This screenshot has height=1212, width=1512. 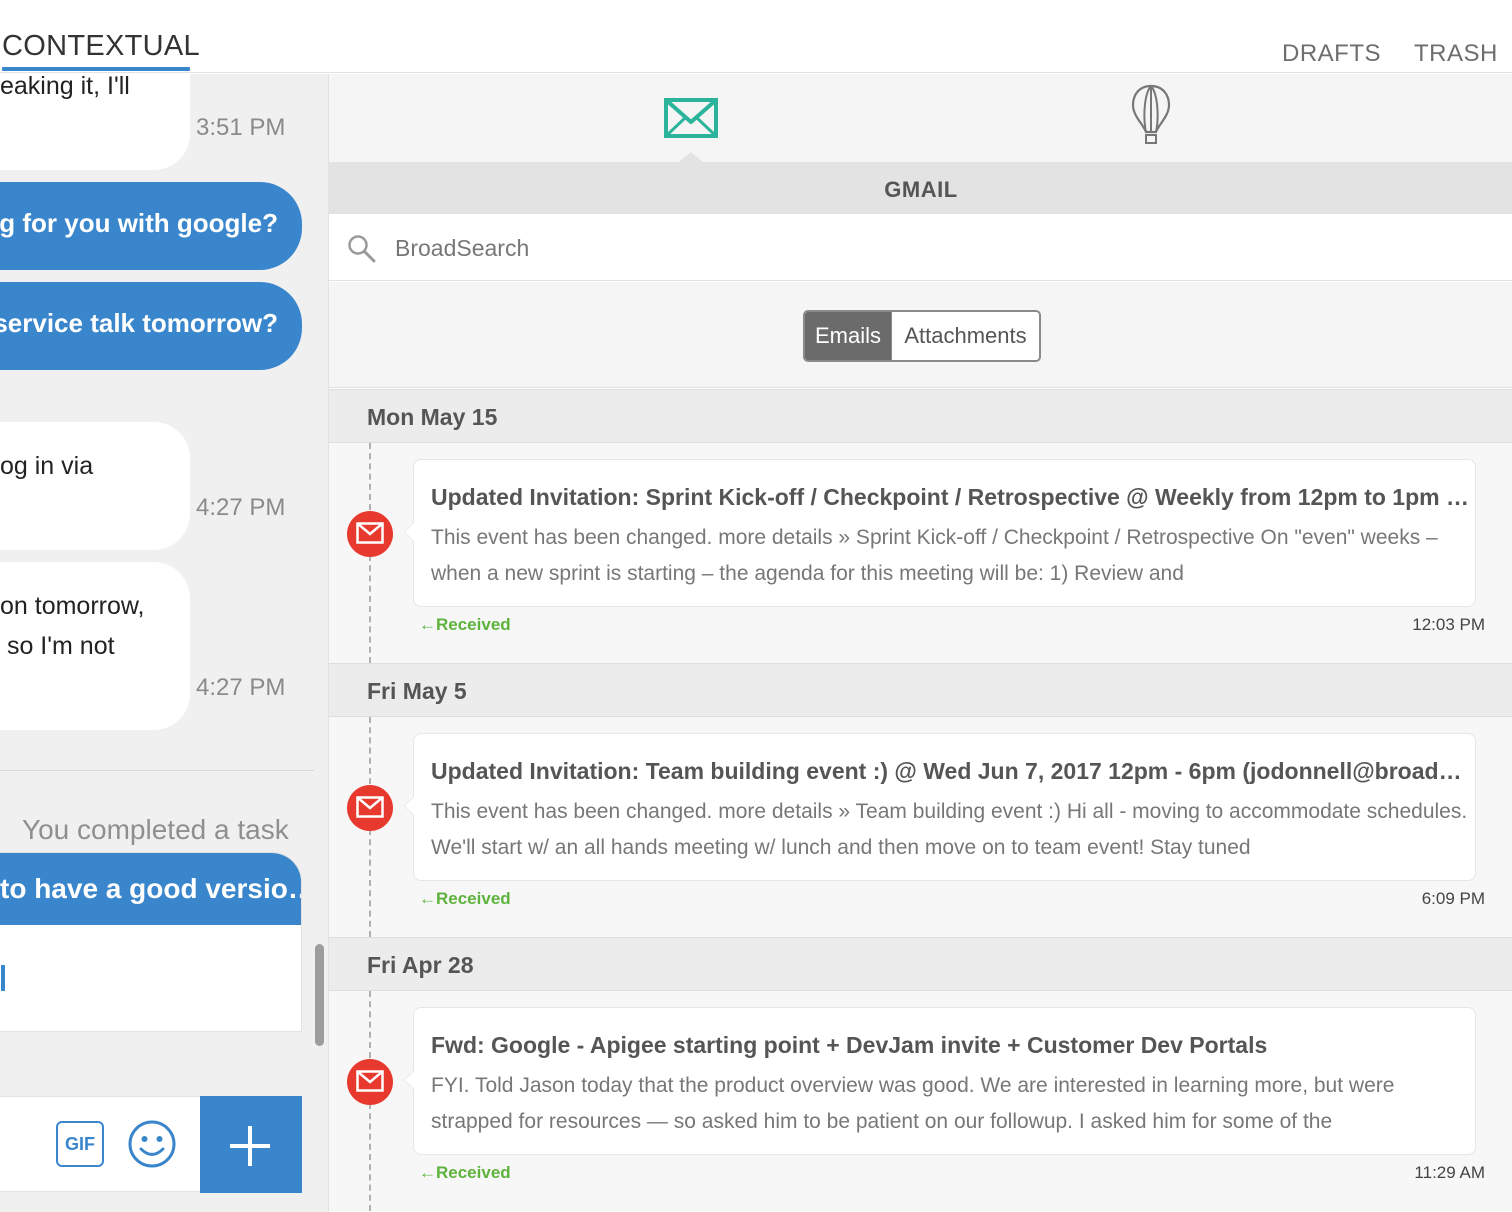 I want to click on source-title: GMAIL, so click(x=921, y=189).